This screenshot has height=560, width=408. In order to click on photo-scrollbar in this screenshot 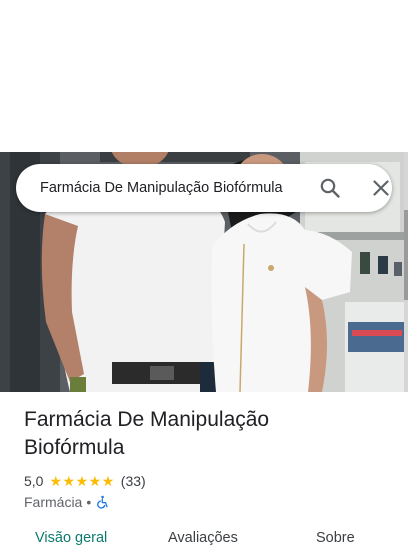, I will do `click(406, 272)`.